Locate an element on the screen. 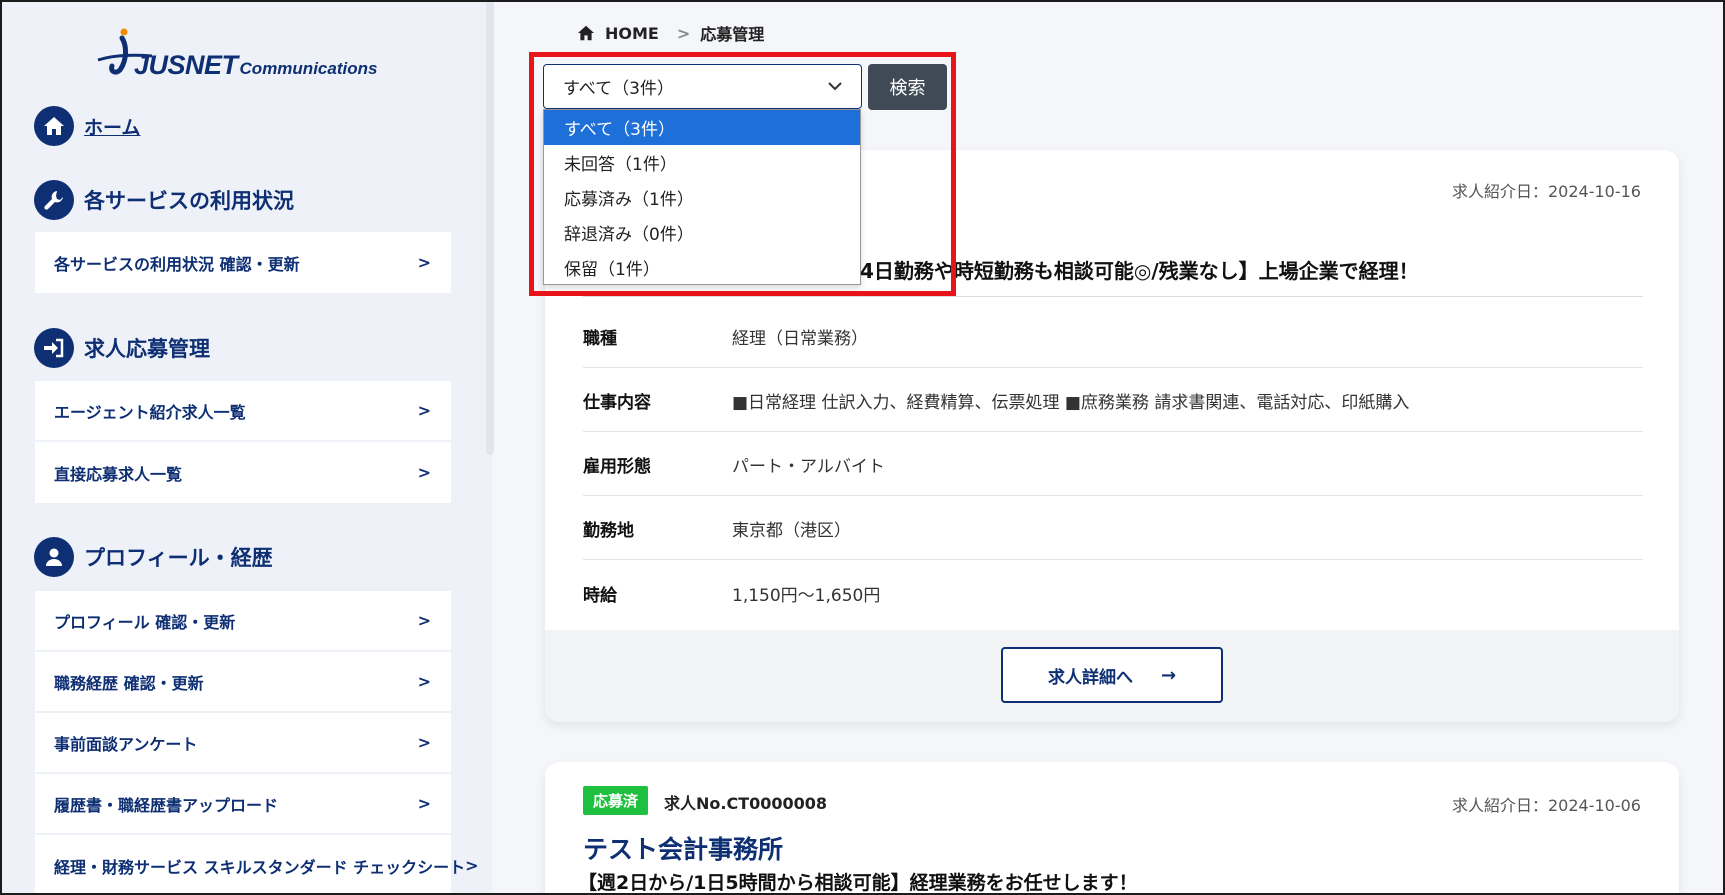 The width and height of the screenshot is (1725, 895). section-title: 各サービスの利用状況 is located at coordinates (189, 201).